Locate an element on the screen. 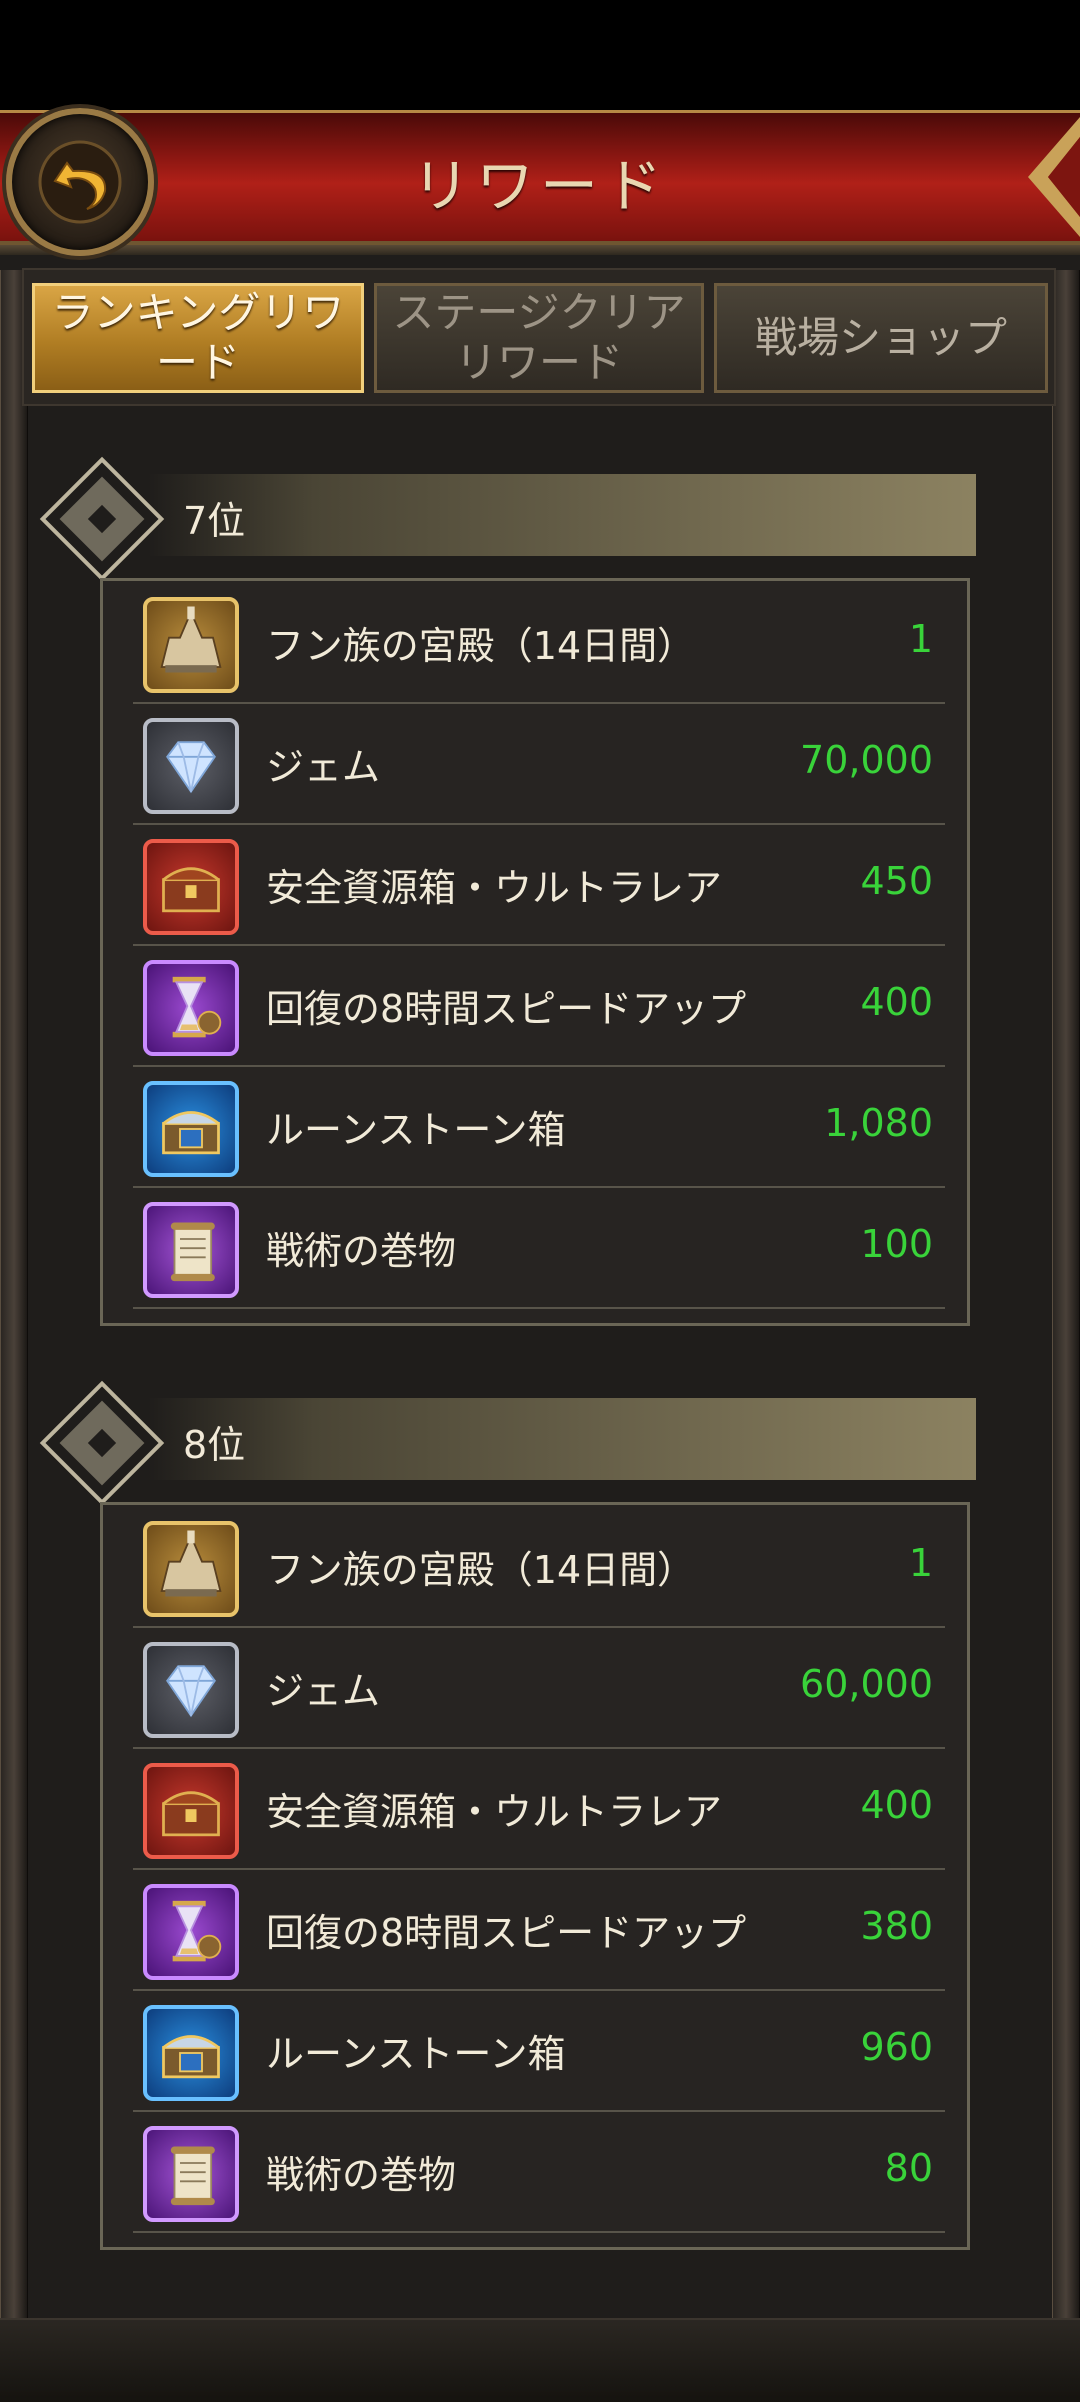  tab-stage-clear-reward: ステージクリア リワード is located at coordinates (539, 338).